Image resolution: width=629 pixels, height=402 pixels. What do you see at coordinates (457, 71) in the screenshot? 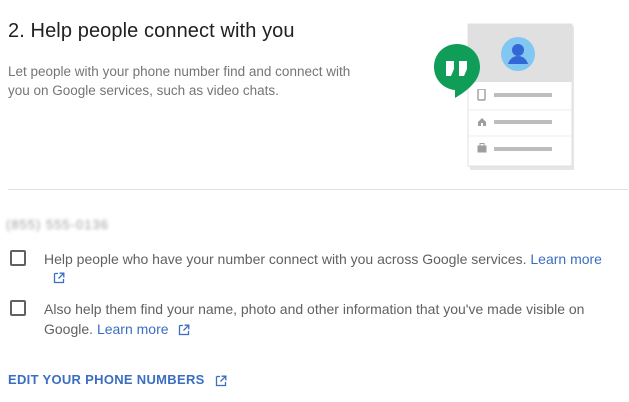
I see `hangouts-quote-icon` at bounding box center [457, 71].